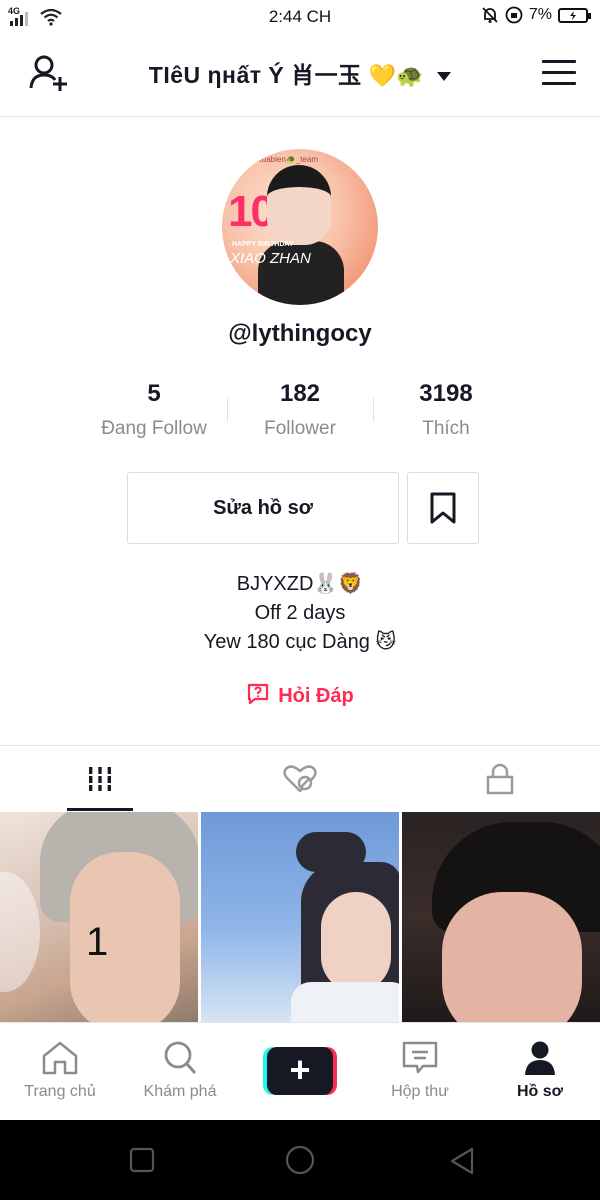 The image size is (600, 1200). I want to click on nav-label: Hồ sơ, so click(540, 1091).